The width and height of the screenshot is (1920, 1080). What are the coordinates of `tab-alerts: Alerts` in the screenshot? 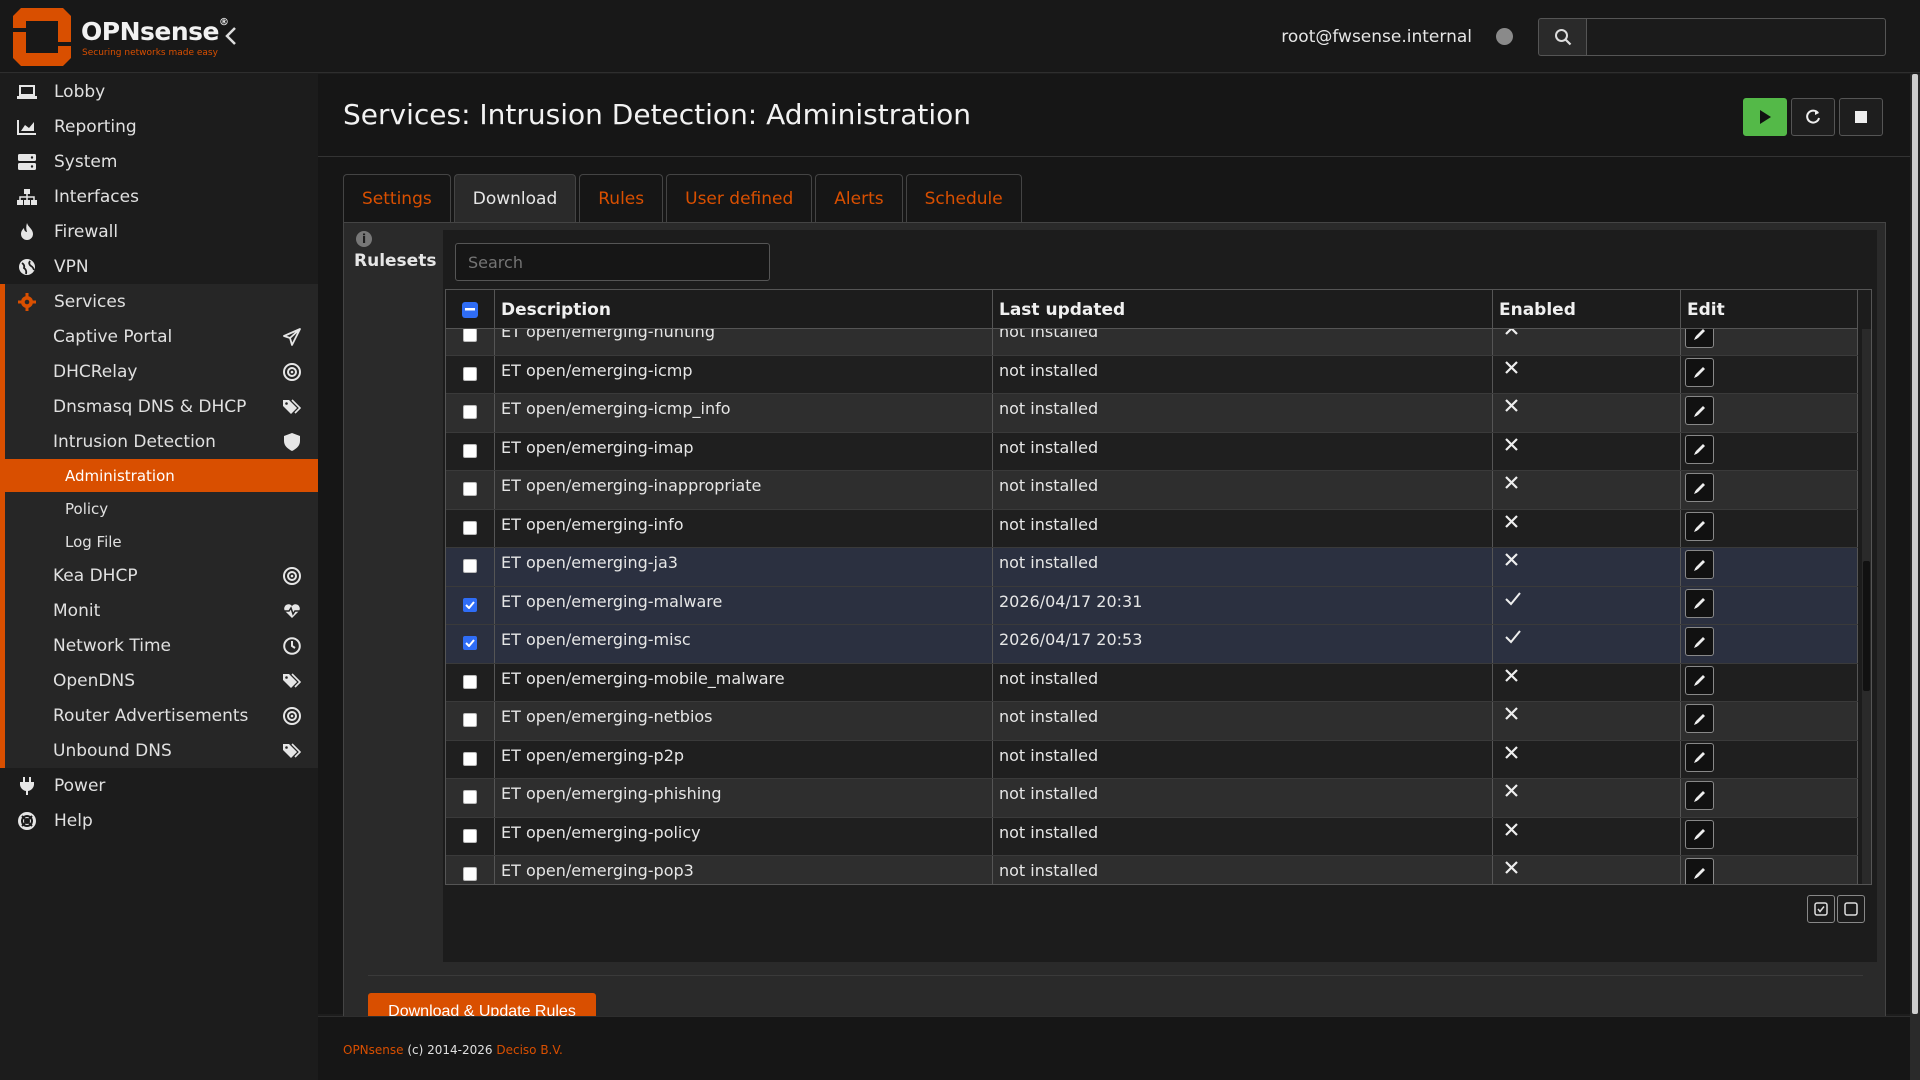 It's located at (859, 198).